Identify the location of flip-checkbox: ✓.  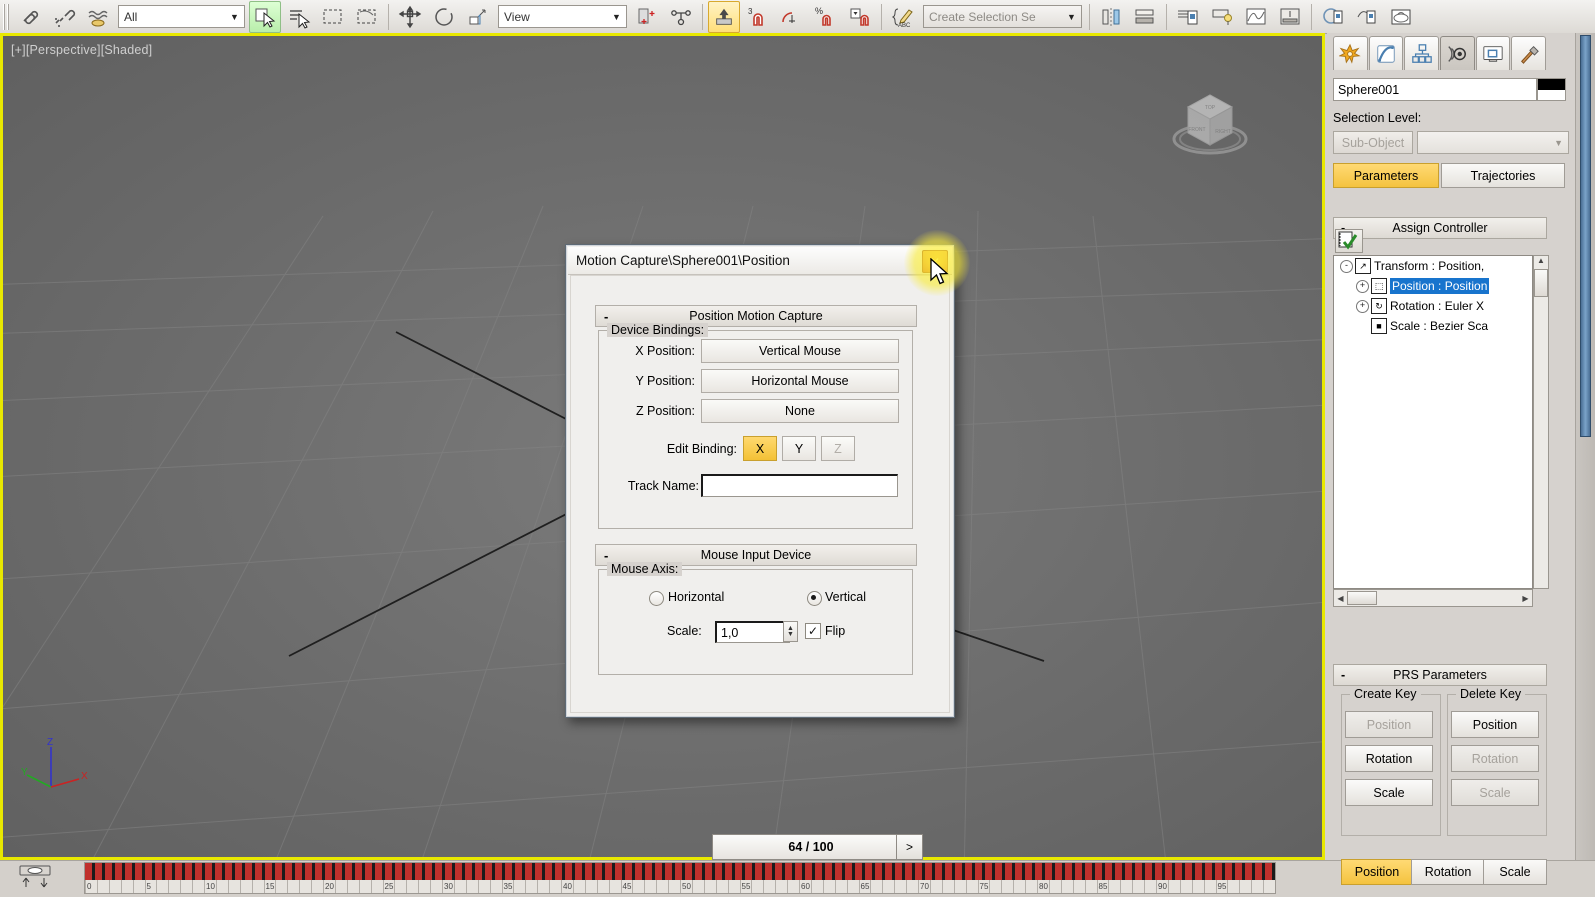
(813, 631).